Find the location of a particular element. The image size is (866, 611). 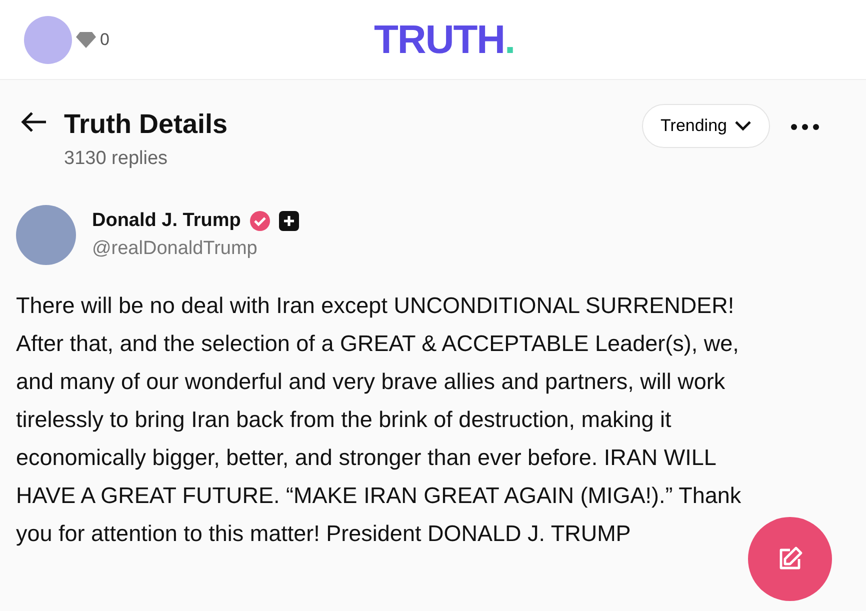

sort-dropdown: Trending is located at coordinates (706, 126).